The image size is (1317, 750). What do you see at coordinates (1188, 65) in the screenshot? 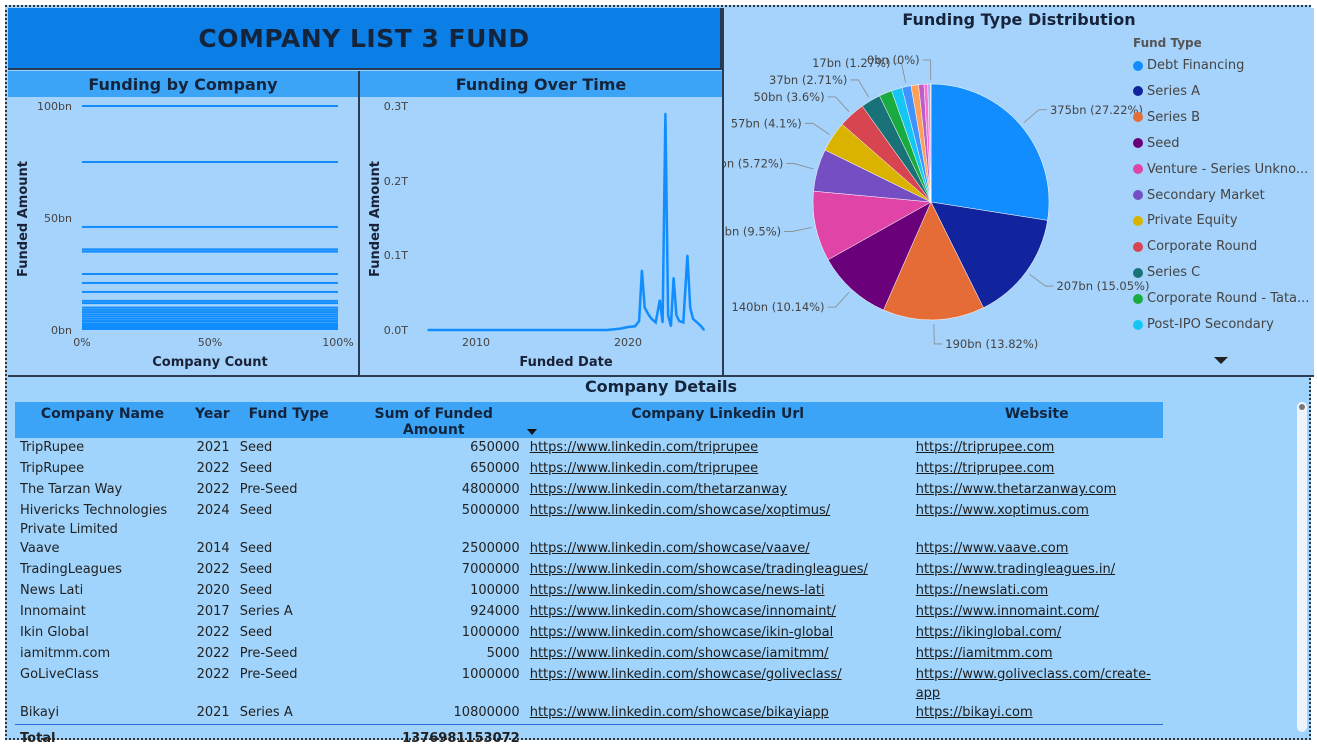
I see `legend-item: Debt Financing` at bounding box center [1188, 65].